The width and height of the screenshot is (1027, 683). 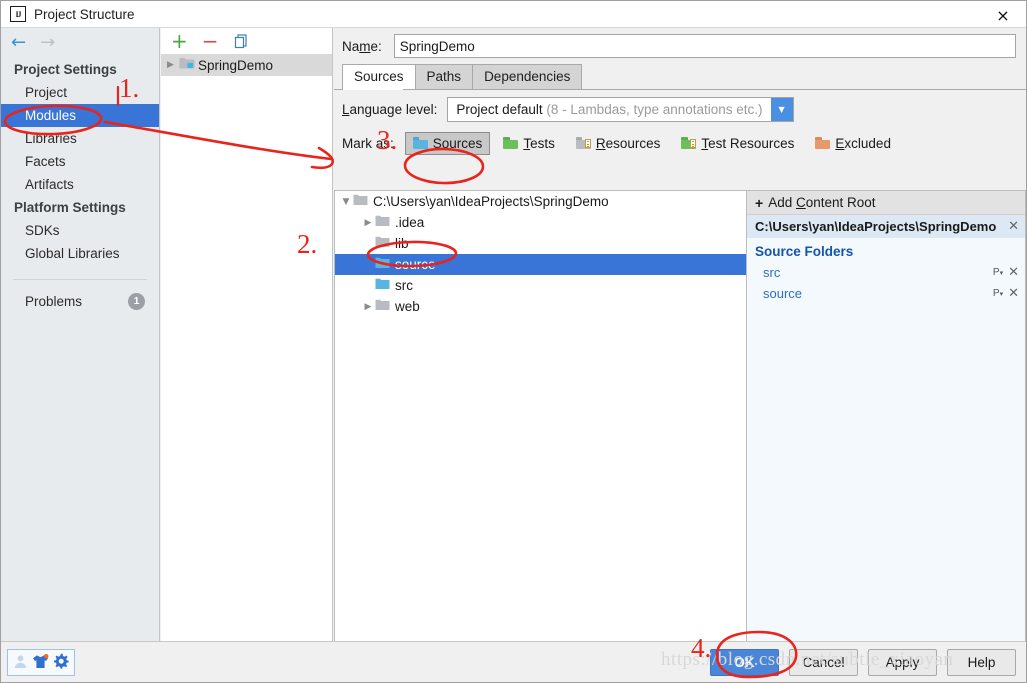 What do you see at coordinates (527, 76) in the screenshot?
I see `tab-dependencies: Dependencies` at bounding box center [527, 76].